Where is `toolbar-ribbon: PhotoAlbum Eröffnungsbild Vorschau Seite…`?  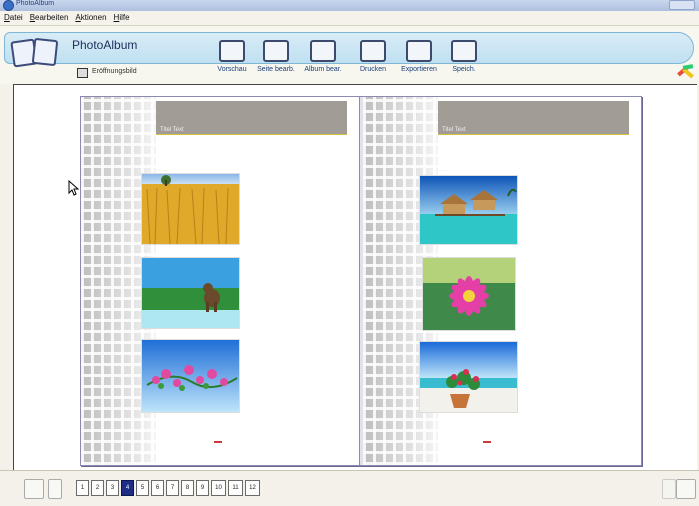 toolbar-ribbon: PhotoAlbum Eröffnungsbild Vorschau Seite… is located at coordinates (349, 55).